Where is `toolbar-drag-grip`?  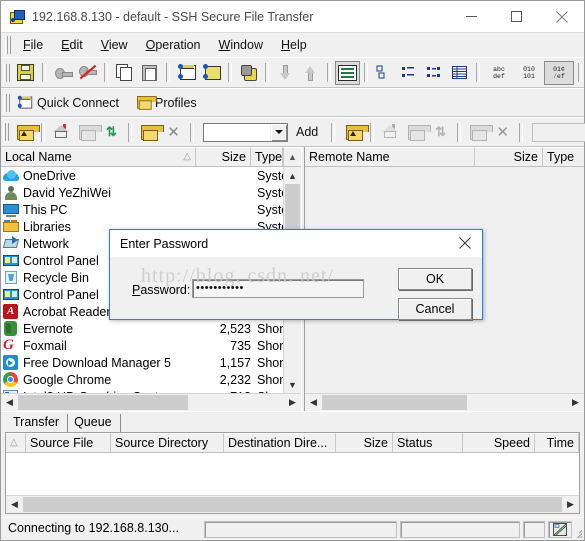
toolbar-drag-grip is located at coordinates (7, 72).